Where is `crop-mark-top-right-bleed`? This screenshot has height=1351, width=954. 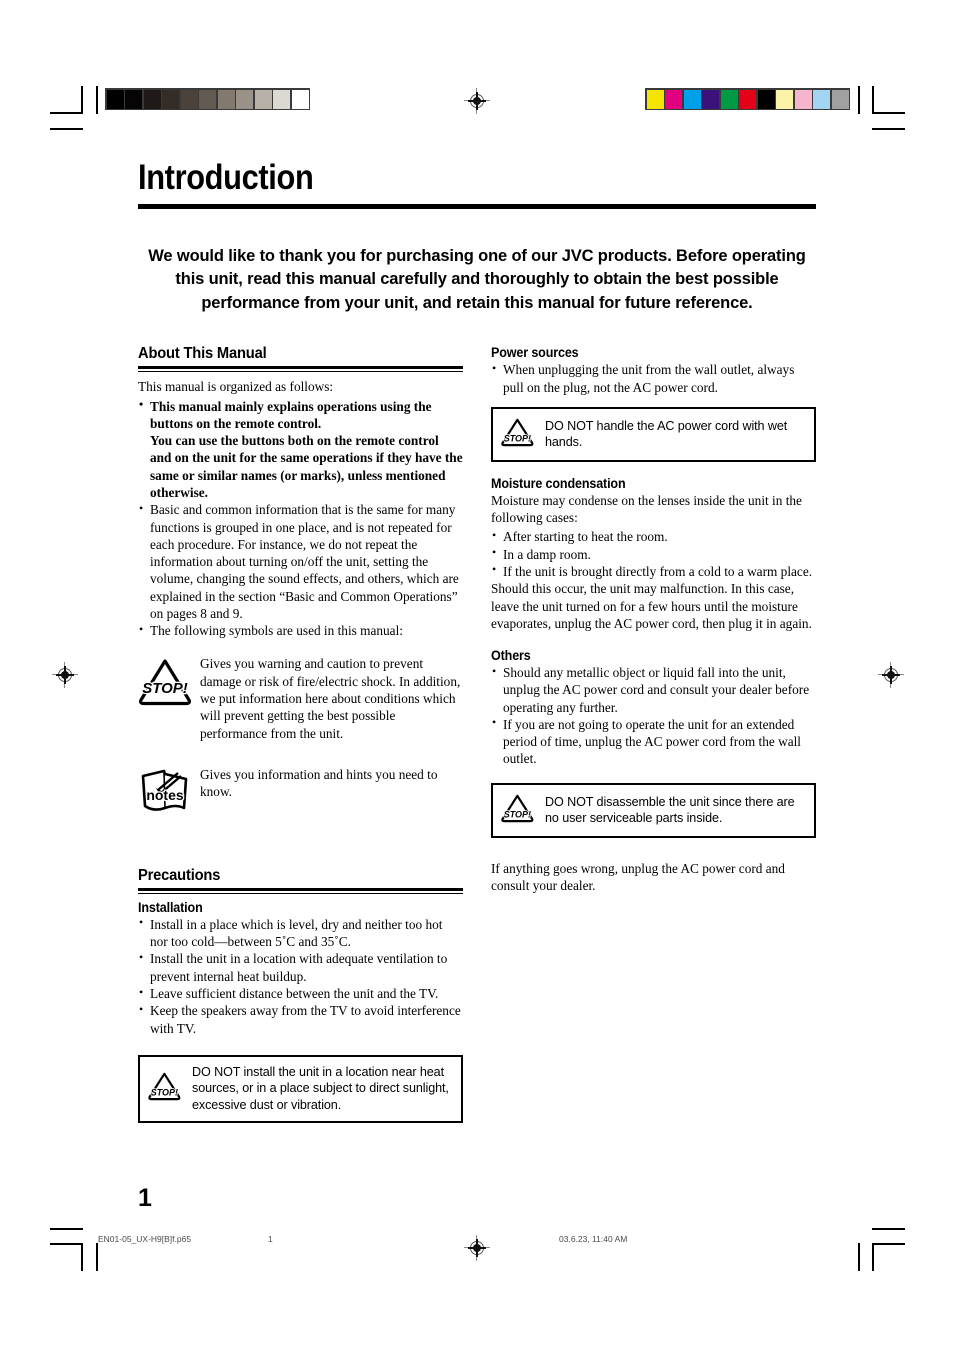
crop-mark-top-right-bleed is located at coordinates (888, 129).